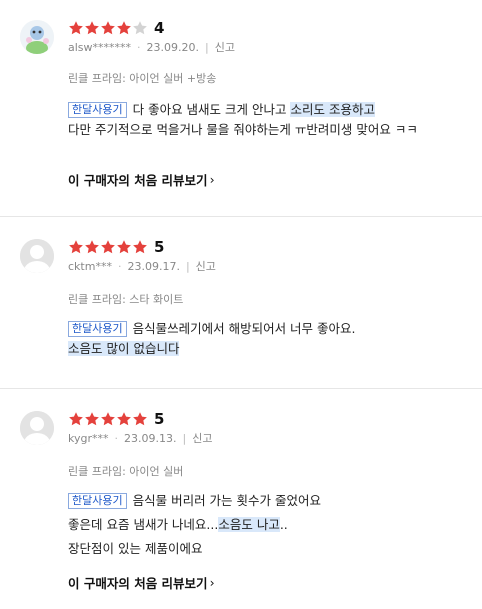 The height and width of the screenshot is (609, 482). What do you see at coordinates (212, 349) in the screenshot?
I see `review-text-line: 소음도 많이 없습니다` at bounding box center [212, 349].